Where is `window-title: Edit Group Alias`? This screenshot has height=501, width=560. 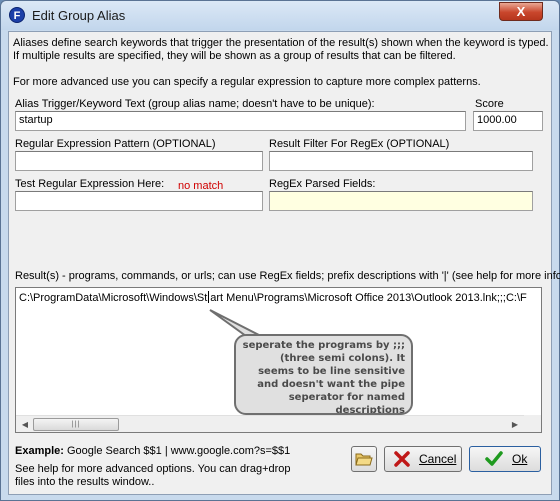
window-title: Edit Group Alias is located at coordinates (79, 15).